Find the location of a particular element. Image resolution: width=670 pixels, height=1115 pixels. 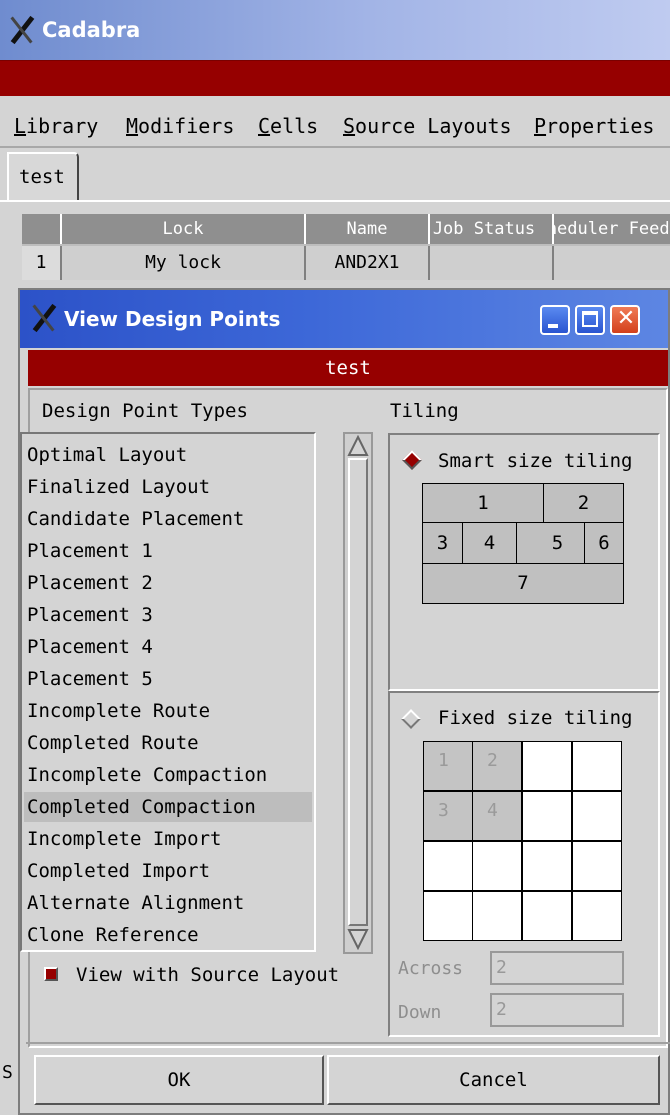

tiling-label: Tiling is located at coordinates (424, 411).